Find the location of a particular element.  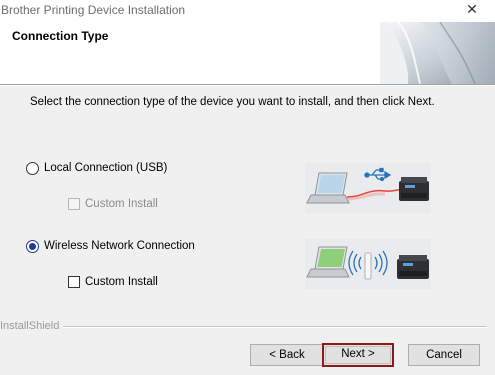

checkbox-custom-install-usb: Custom Install is located at coordinates (113, 204).